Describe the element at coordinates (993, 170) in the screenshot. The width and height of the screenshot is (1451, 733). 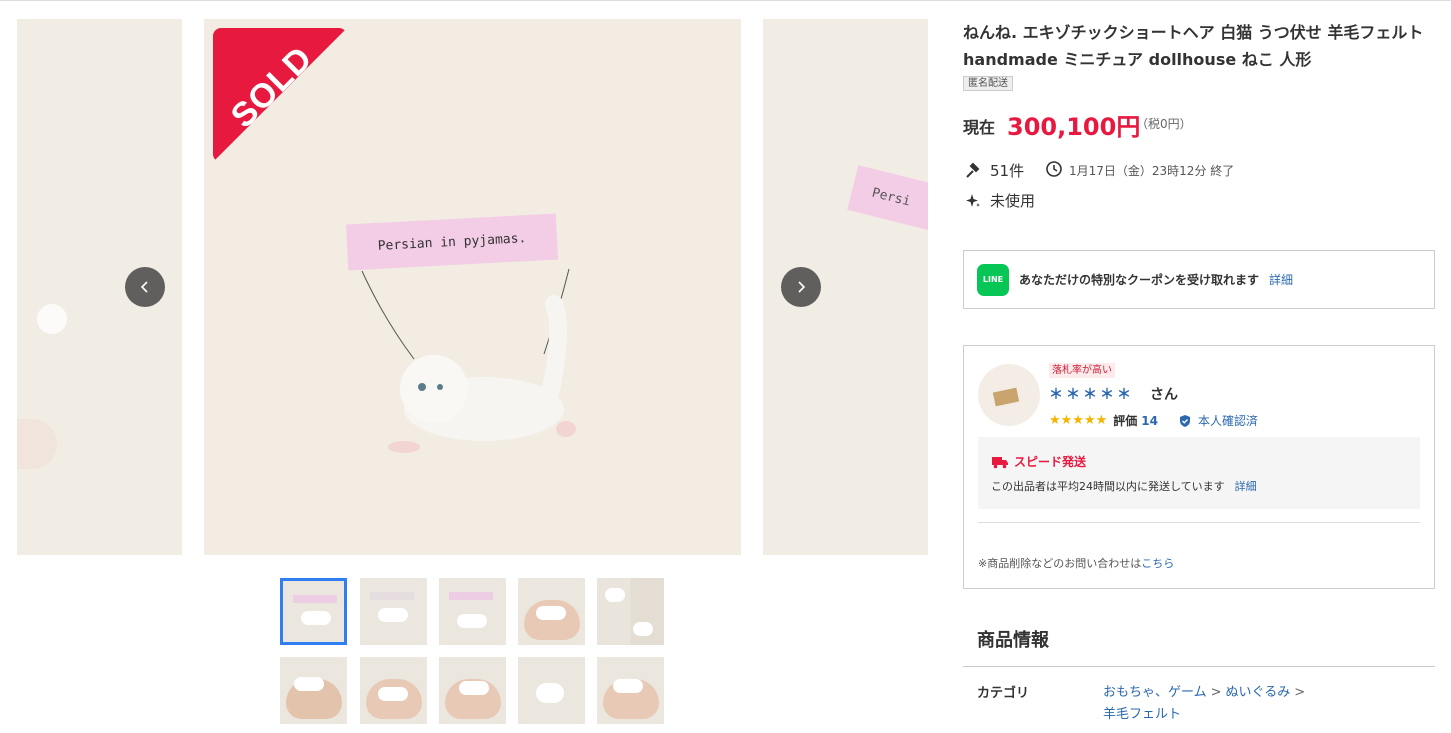
I see `bid-count: 51件` at that location.